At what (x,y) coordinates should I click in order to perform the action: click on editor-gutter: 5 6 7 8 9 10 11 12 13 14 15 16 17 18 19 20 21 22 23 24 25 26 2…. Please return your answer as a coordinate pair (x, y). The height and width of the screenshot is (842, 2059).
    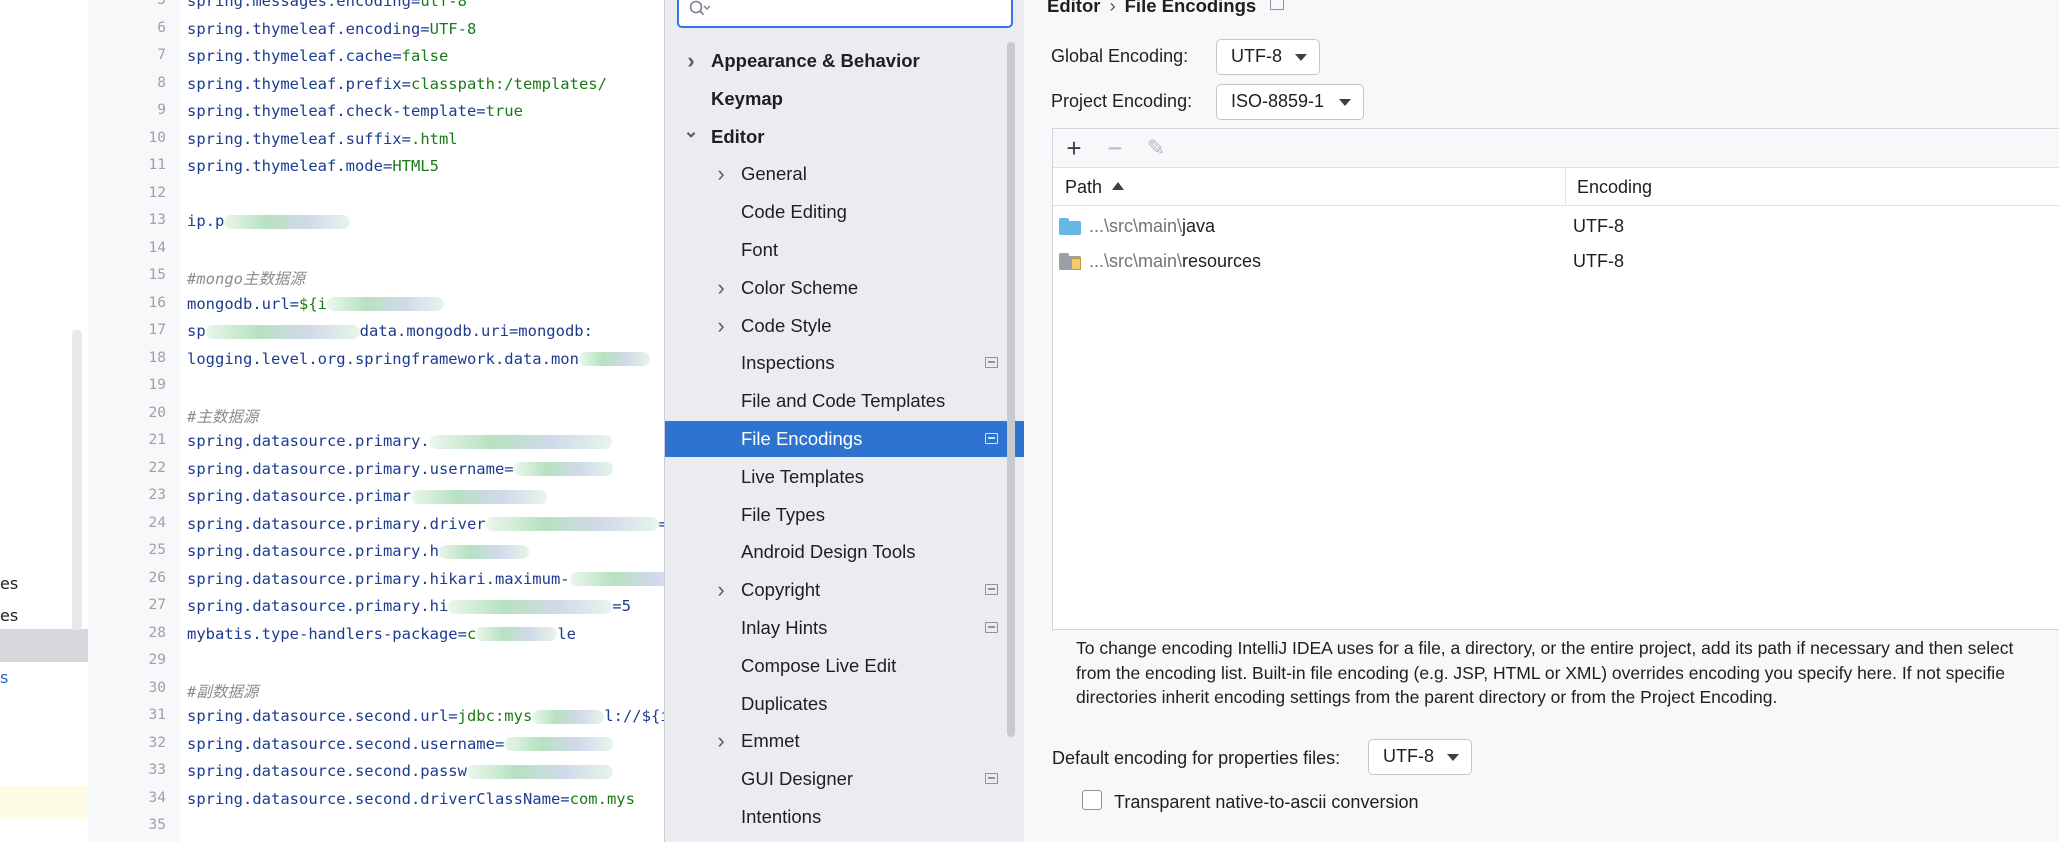
    Looking at the image, I should click on (134, 421).